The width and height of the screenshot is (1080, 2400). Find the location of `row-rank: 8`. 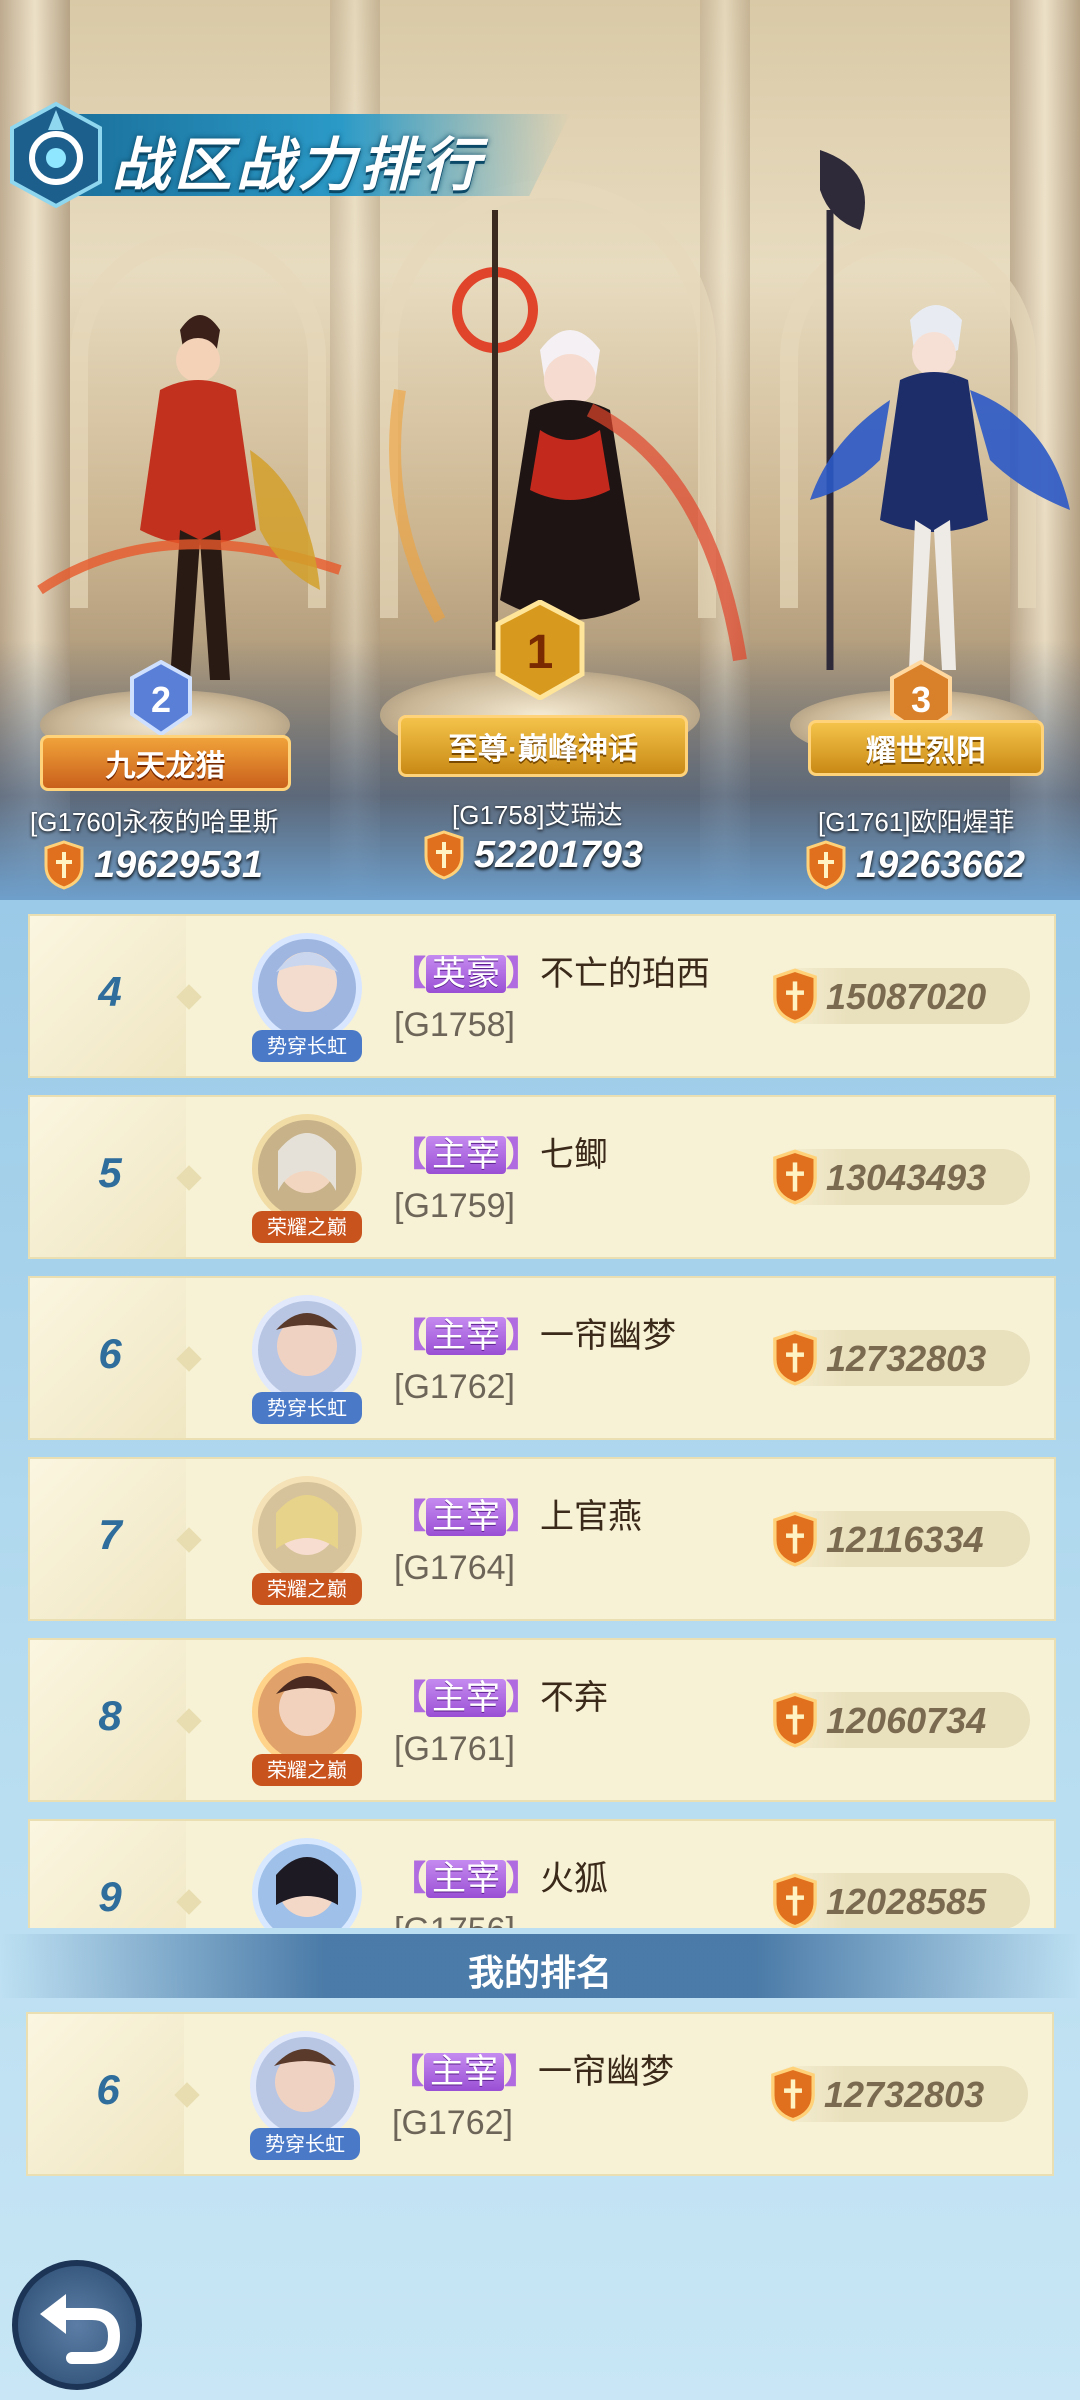

row-rank: 8 is located at coordinates (110, 1715).